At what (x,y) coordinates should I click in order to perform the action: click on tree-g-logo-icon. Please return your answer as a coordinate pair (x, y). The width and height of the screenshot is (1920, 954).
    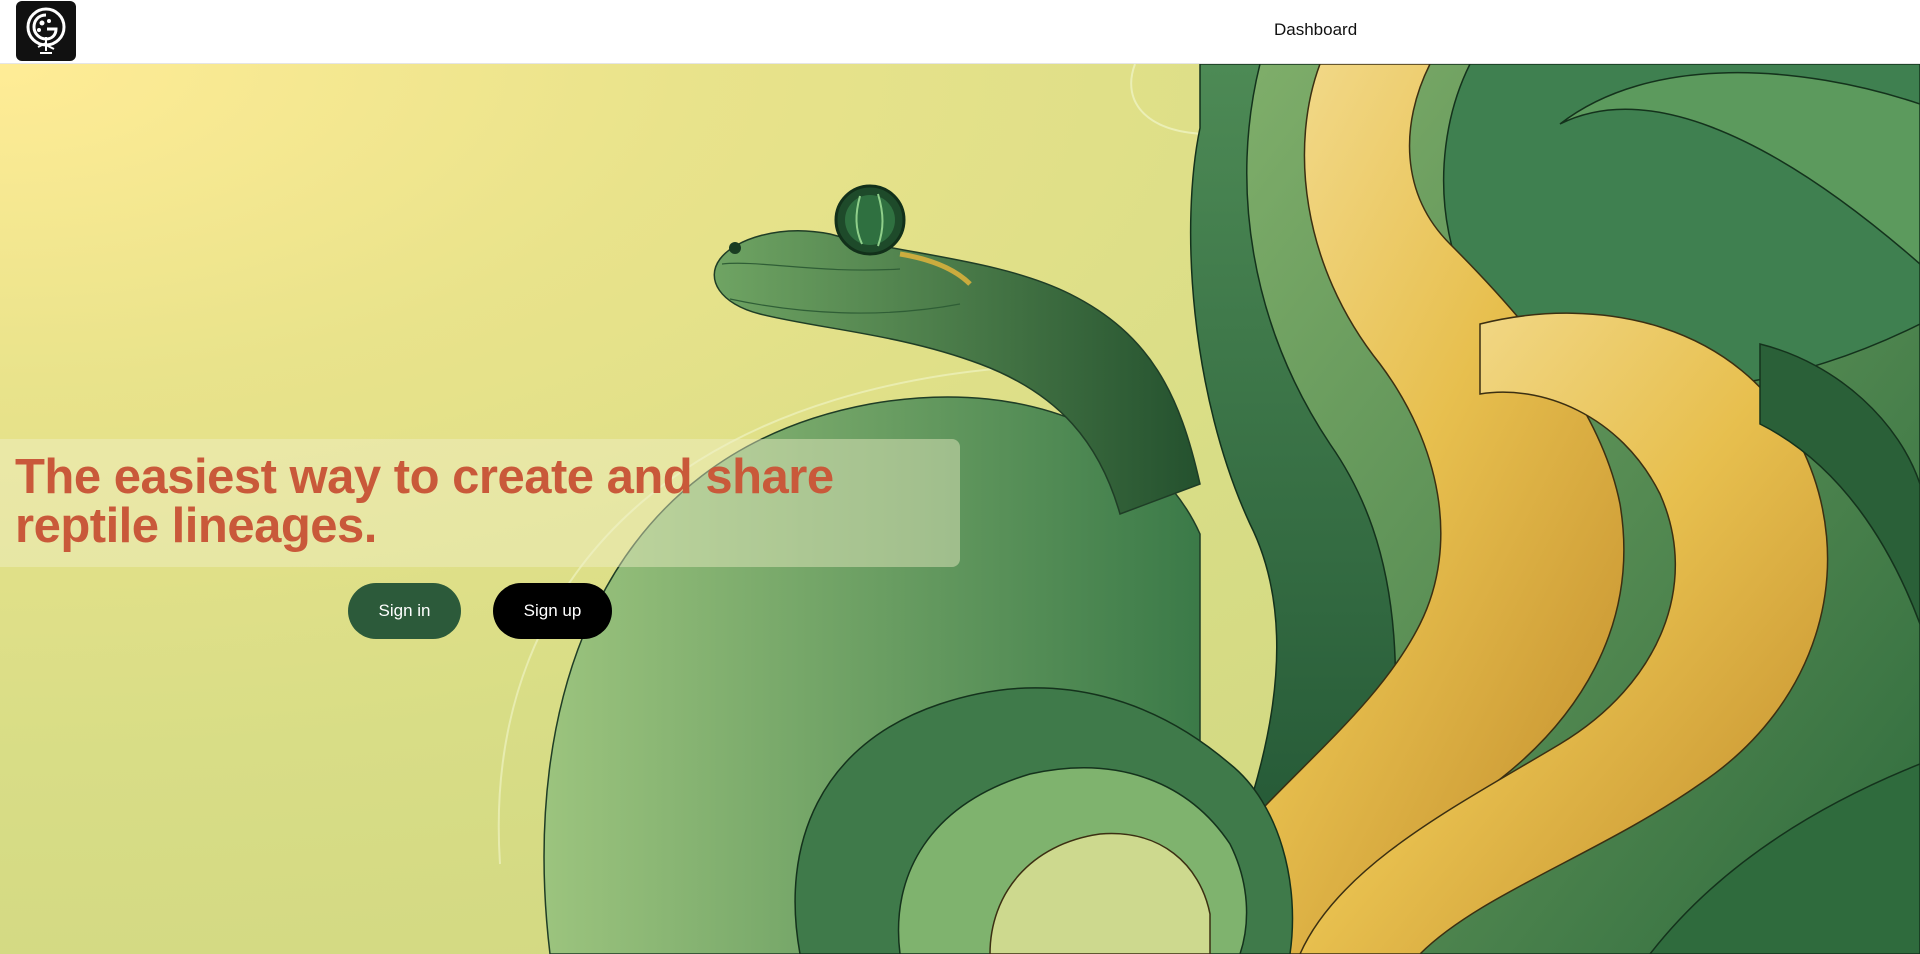
    Looking at the image, I should click on (46, 31).